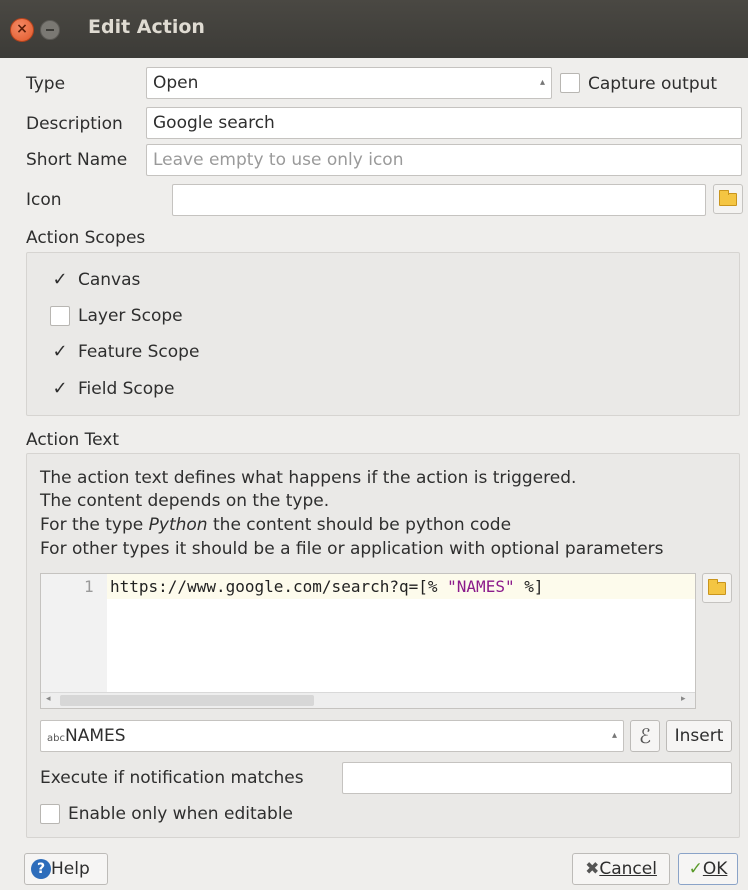 The width and height of the screenshot is (748, 890). Describe the element at coordinates (332, 736) in the screenshot. I see `field-combobox: abcNAMES ▴▾` at that location.